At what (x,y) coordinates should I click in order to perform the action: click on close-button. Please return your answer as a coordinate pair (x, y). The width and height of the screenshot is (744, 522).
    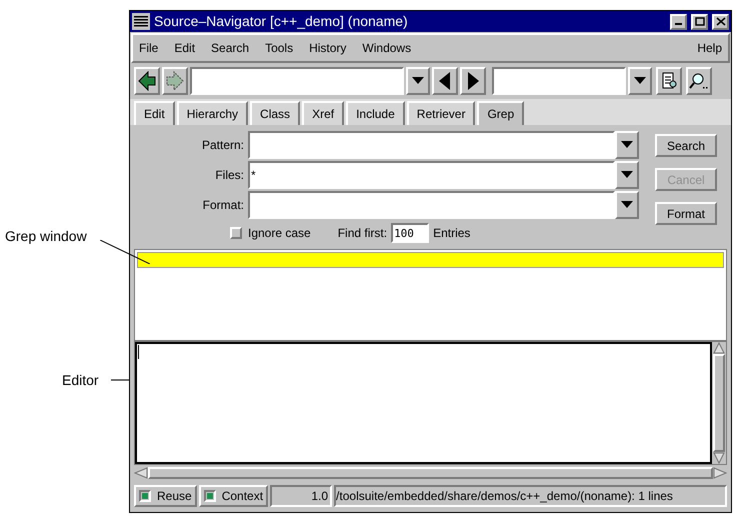
    Looking at the image, I should click on (720, 22).